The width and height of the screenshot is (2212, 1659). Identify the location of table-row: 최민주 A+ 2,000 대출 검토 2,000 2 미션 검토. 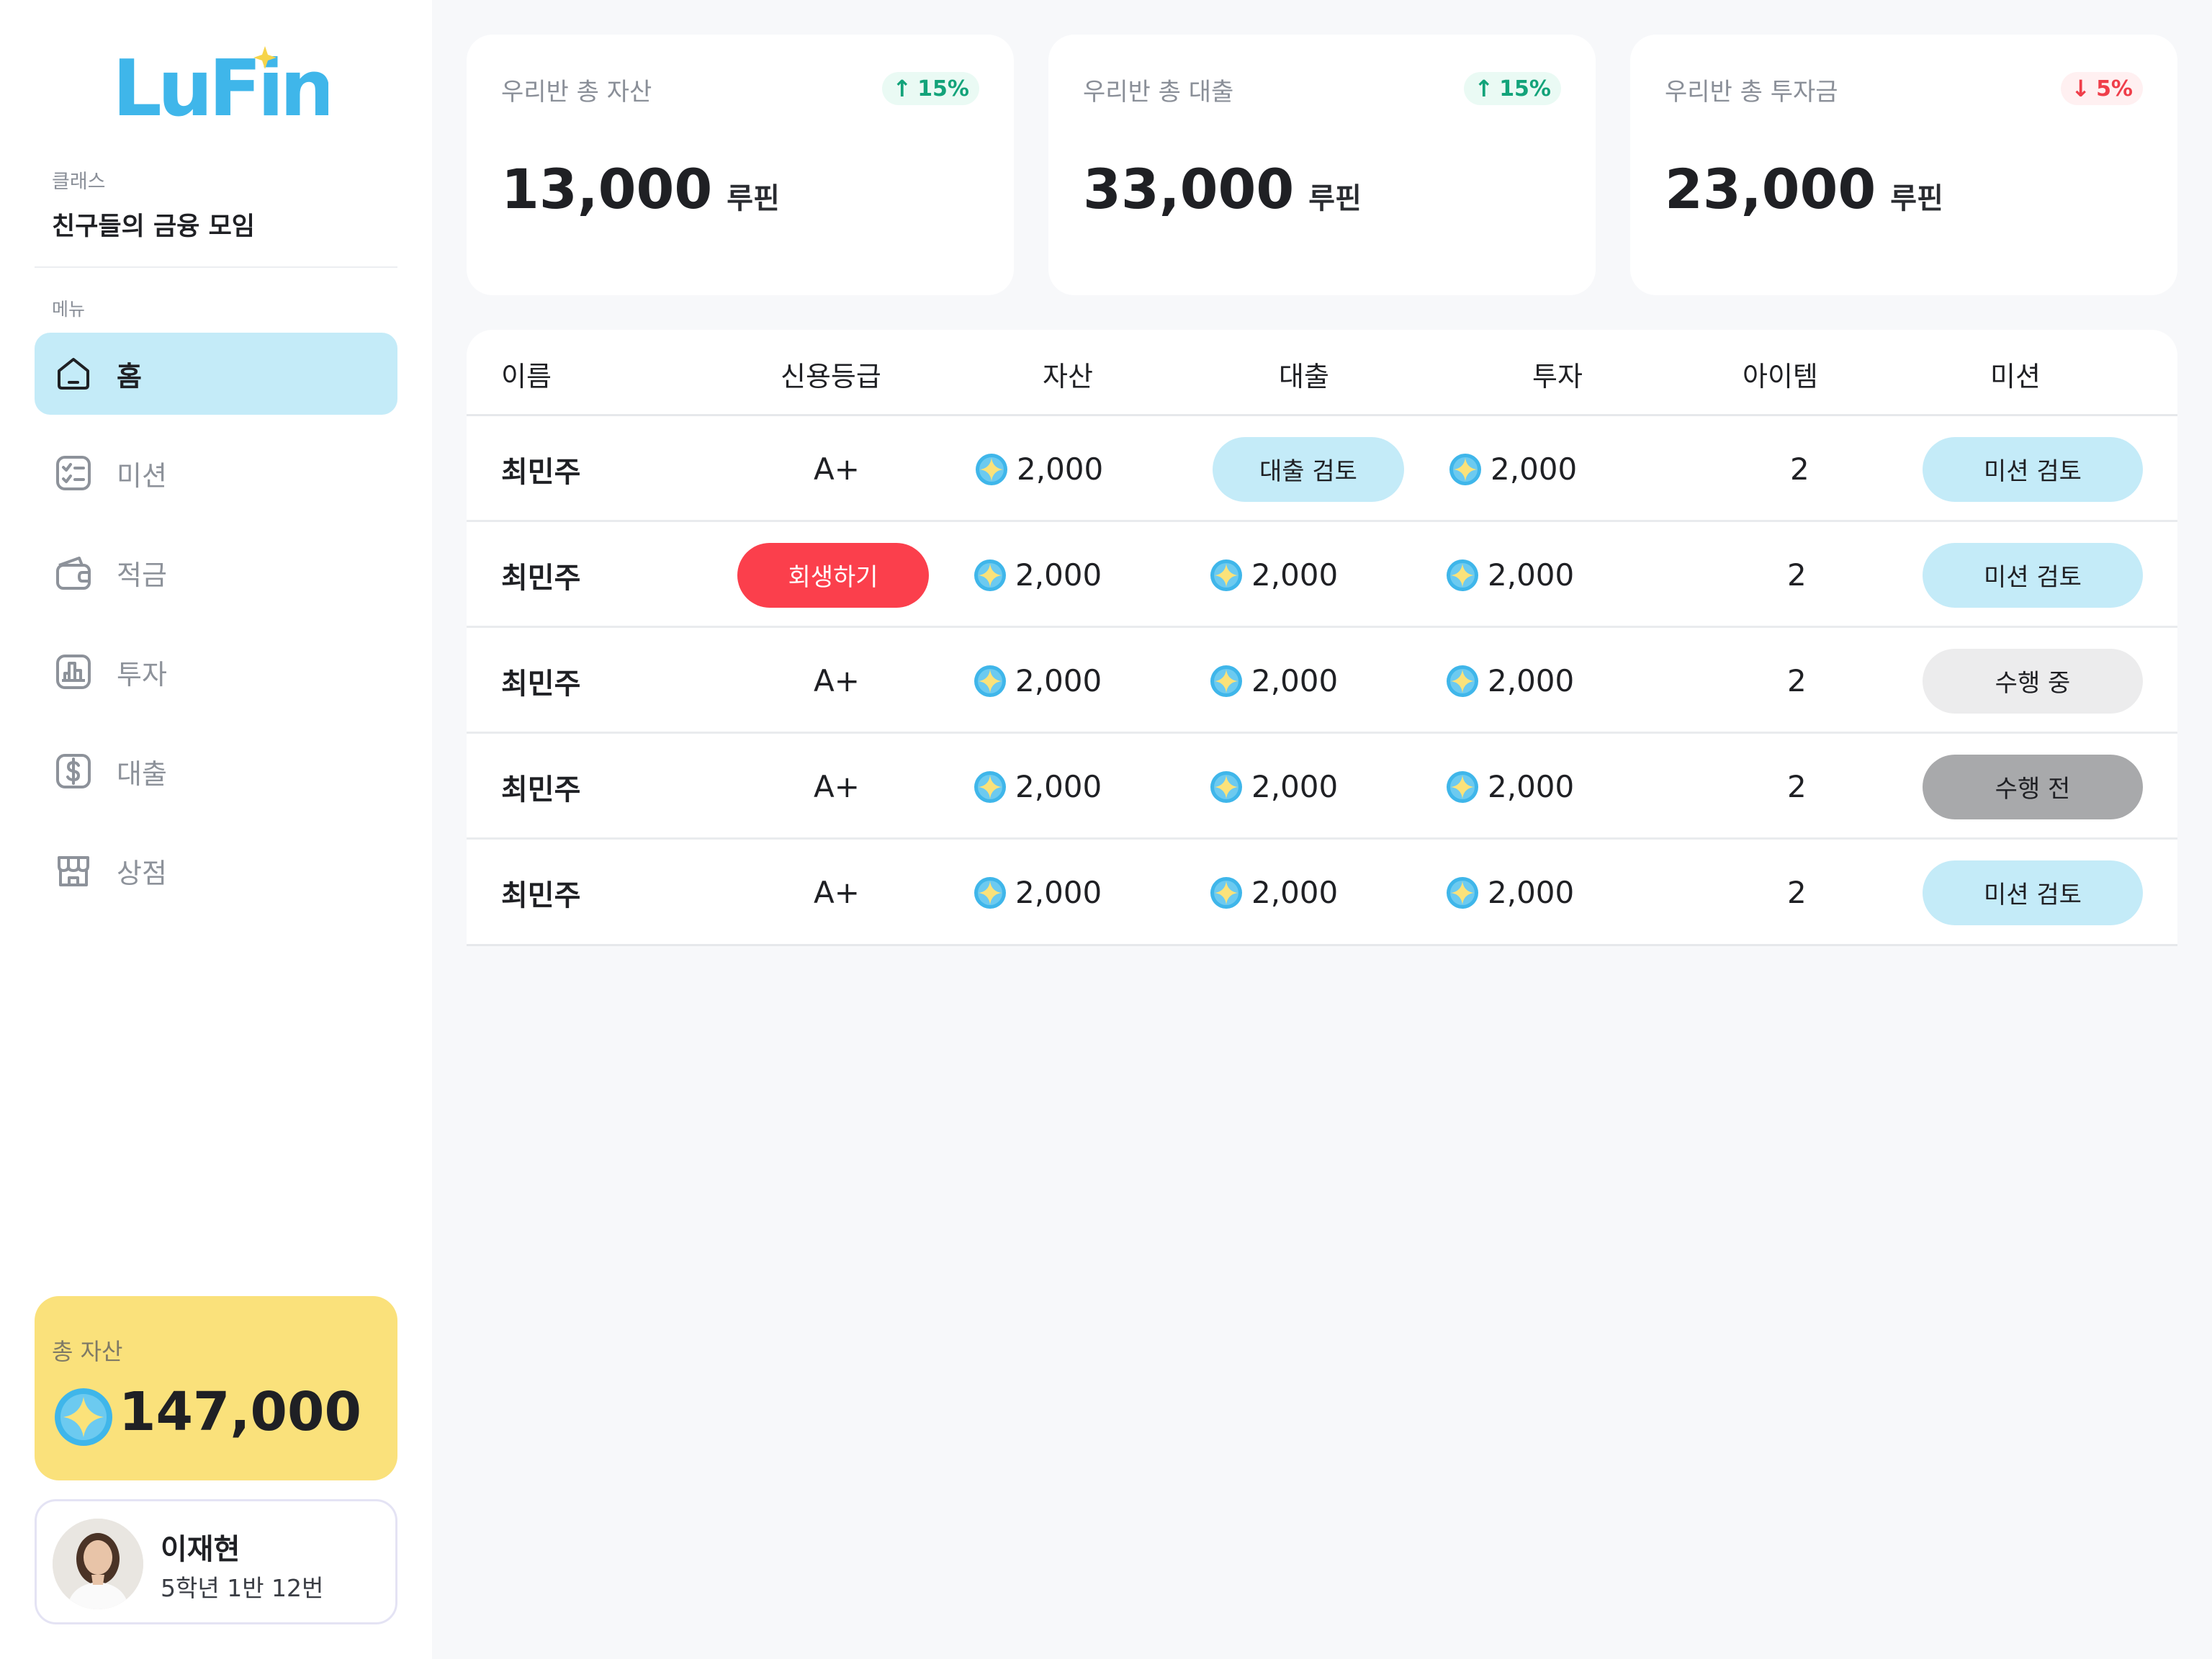
(1322, 469).